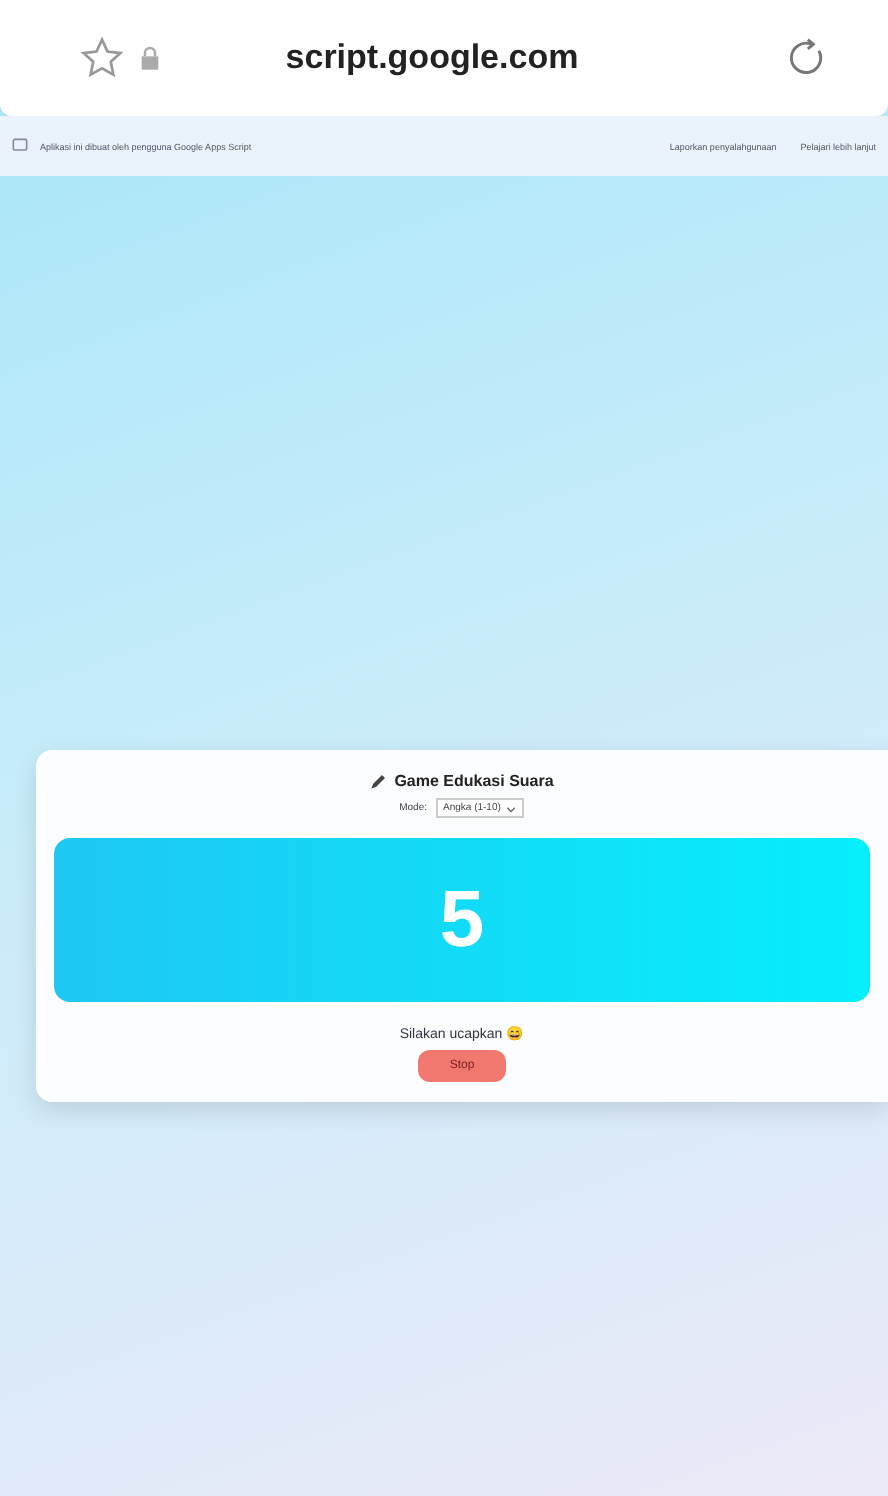 This screenshot has width=888, height=1496. What do you see at coordinates (474, 781) in the screenshot?
I see `game-title: Game Edukasi Suara` at bounding box center [474, 781].